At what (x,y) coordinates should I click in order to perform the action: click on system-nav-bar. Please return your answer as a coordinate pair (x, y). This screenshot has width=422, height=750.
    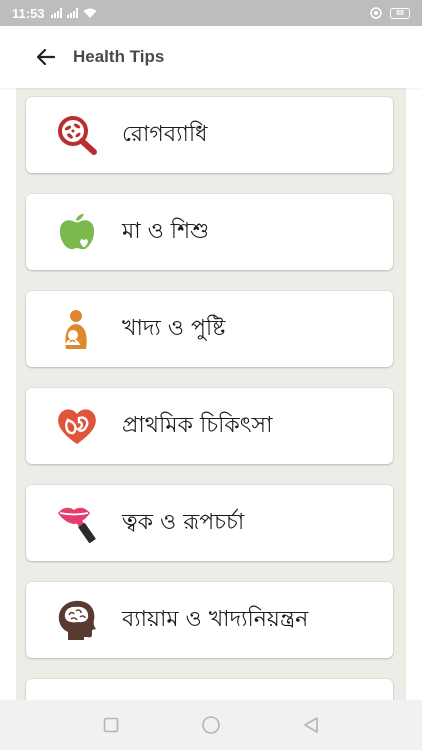
    Looking at the image, I should click on (211, 725).